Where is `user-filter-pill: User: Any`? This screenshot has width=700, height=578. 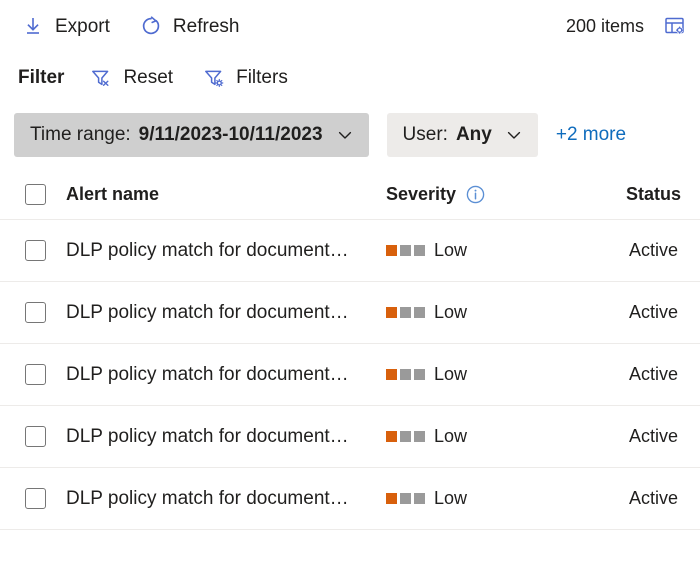 user-filter-pill: User: Any is located at coordinates (462, 135).